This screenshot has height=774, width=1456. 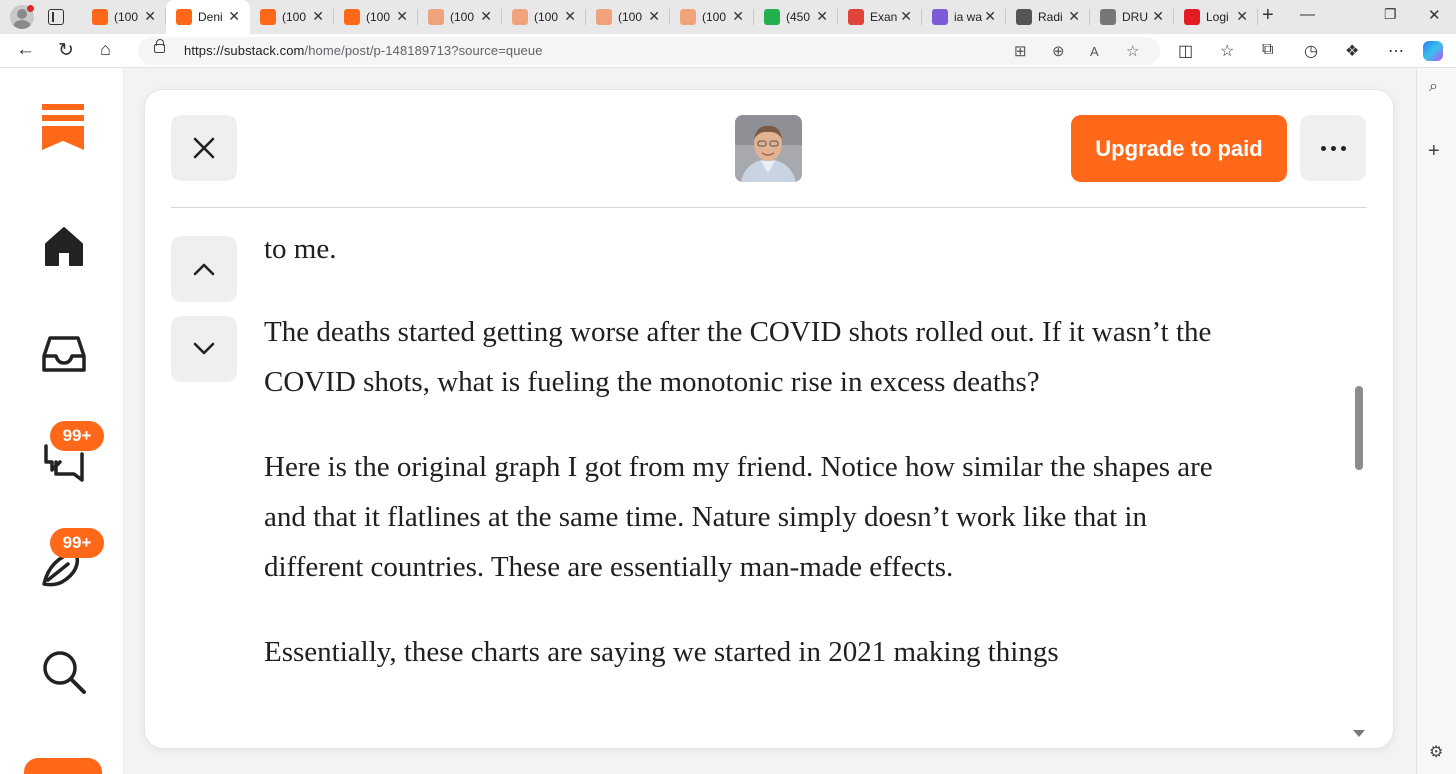 What do you see at coordinates (1390, 14) in the screenshot?
I see `restore-icon: ❐` at bounding box center [1390, 14].